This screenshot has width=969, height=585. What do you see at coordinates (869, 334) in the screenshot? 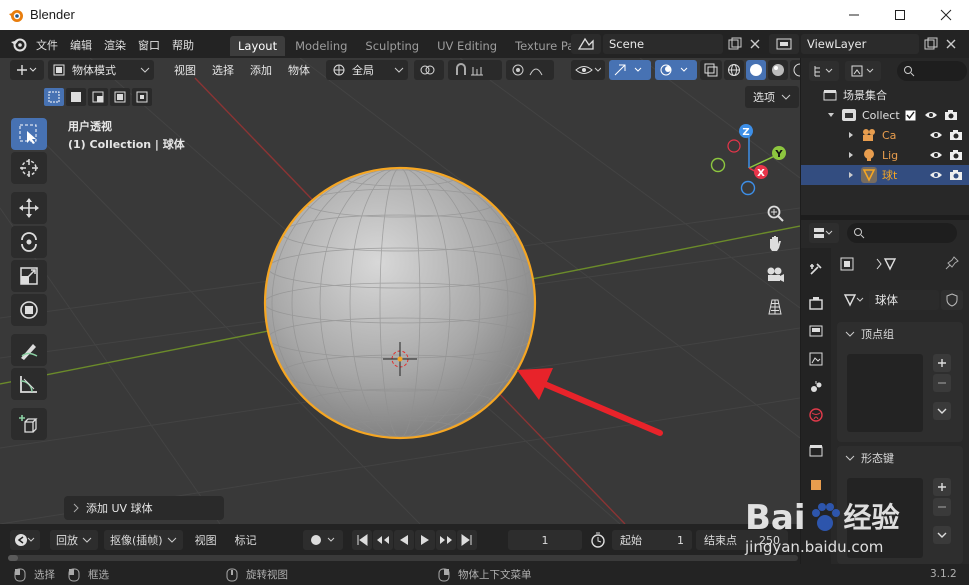
I see `vertex-groups-header: 顶点组` at bounding box center [869, 334].